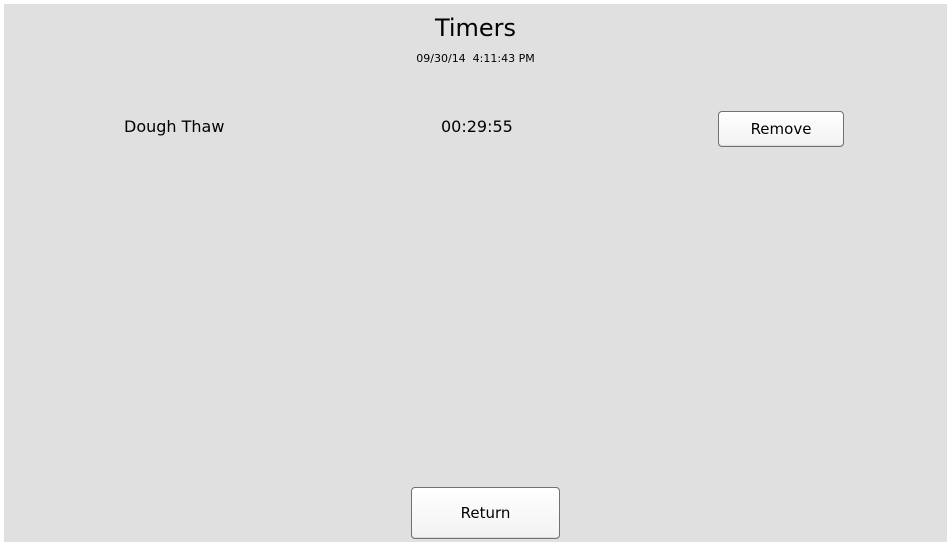  Describe the element at coordinates (485, 513) in the screenshot. I see `return-button: Return` at that location.